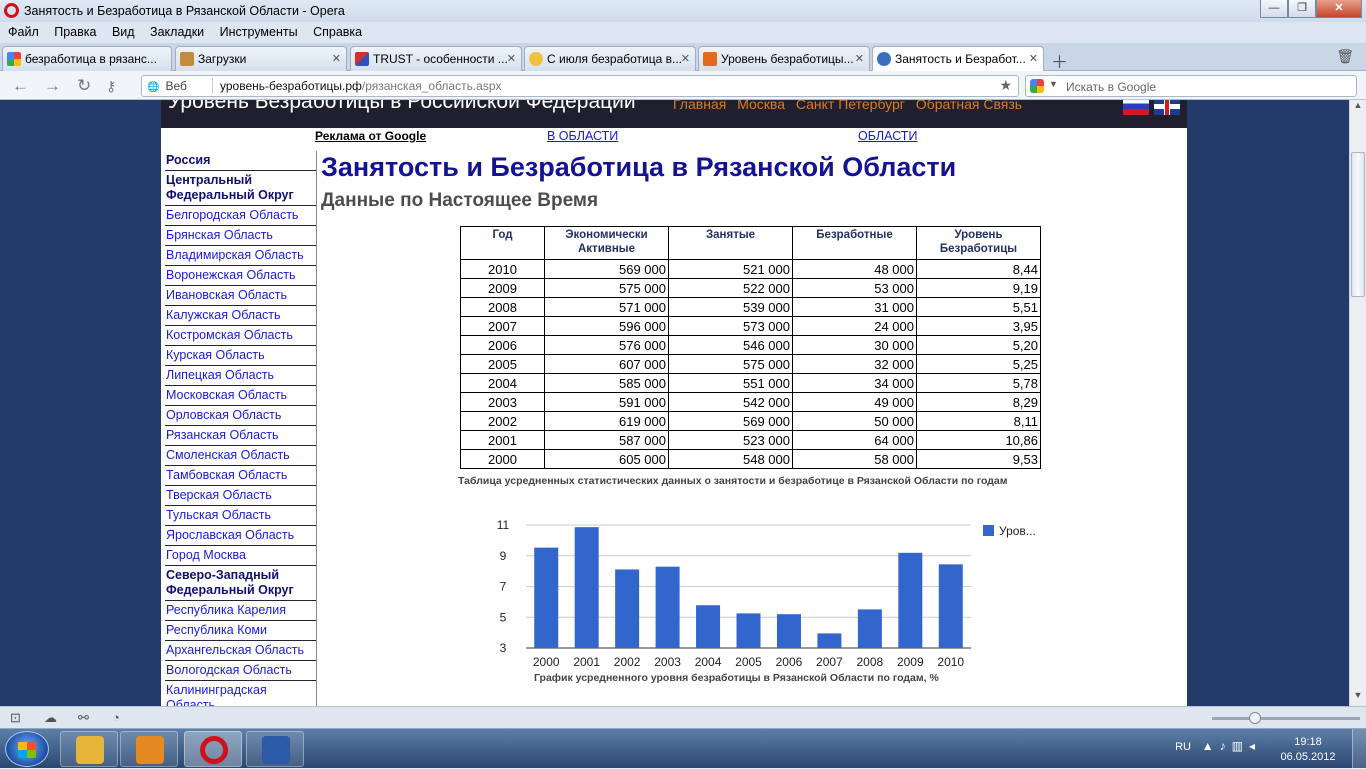 The height and width of the screenshot is (769, 1366). What do you see at coordinates (275, 749) in the screenshot?
I see `taskbar-word` at bounding box center [275, 749].